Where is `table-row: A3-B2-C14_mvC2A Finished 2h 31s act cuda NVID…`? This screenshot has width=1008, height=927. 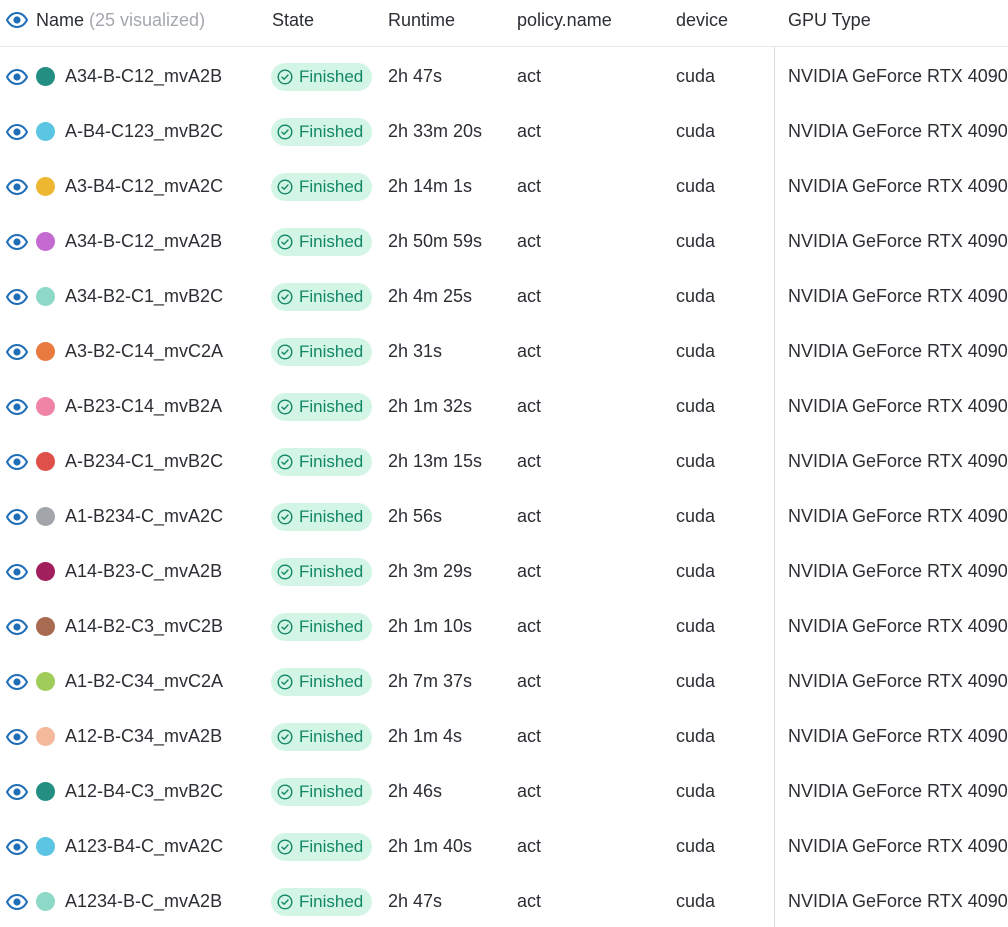
table-row: A3-B2-C14_mvC2A Finished 2h 31s act cuda NVID… is located at coordinates (504, 349).